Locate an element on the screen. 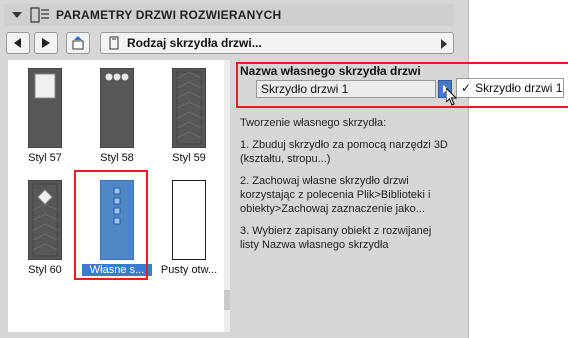 This screenshot has height=338, width=568. panel-header: PARAMETRY DRZWI ROZWIERANYCH is located at coordinates (229, 15).